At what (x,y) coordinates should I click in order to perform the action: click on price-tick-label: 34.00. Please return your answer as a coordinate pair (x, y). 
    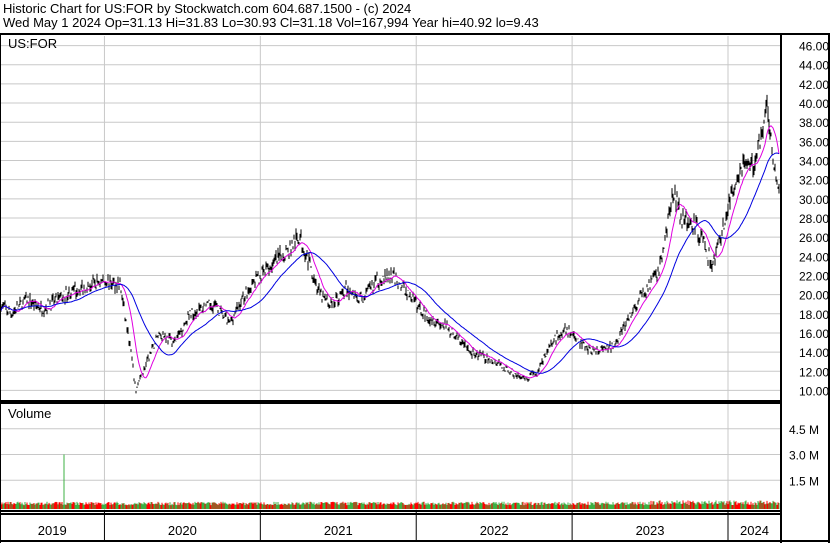
    Looking at the image, I should click on (814, 162).